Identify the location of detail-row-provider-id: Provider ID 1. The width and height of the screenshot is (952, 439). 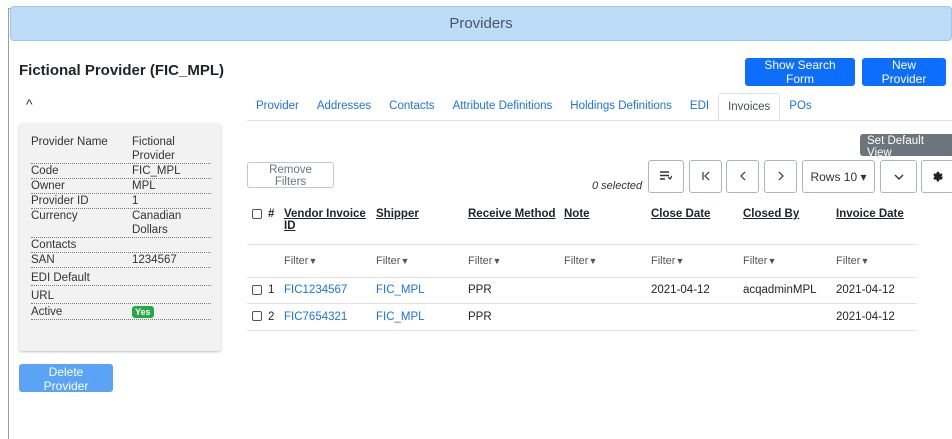
(121, 201).